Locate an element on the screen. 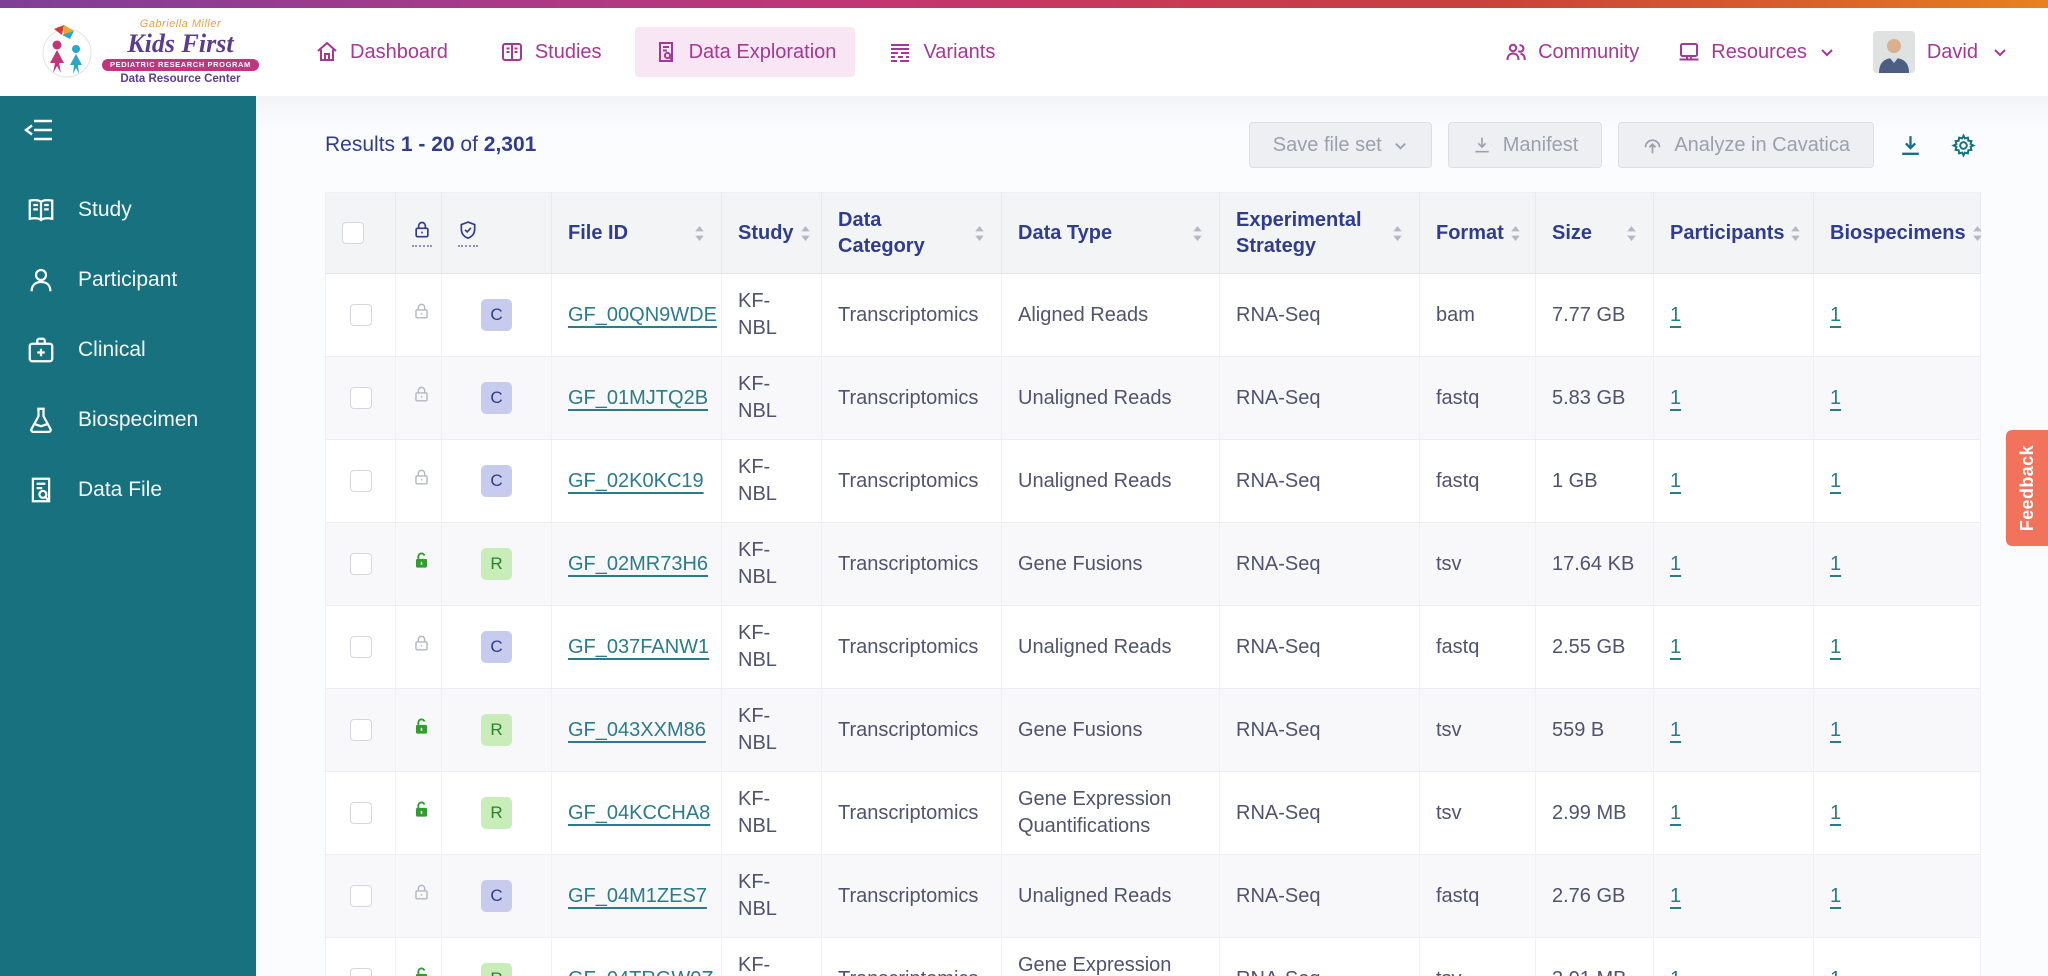 The width and height of the screenshot is (2048, 976). person-icon is located at coordinates (41, 280).